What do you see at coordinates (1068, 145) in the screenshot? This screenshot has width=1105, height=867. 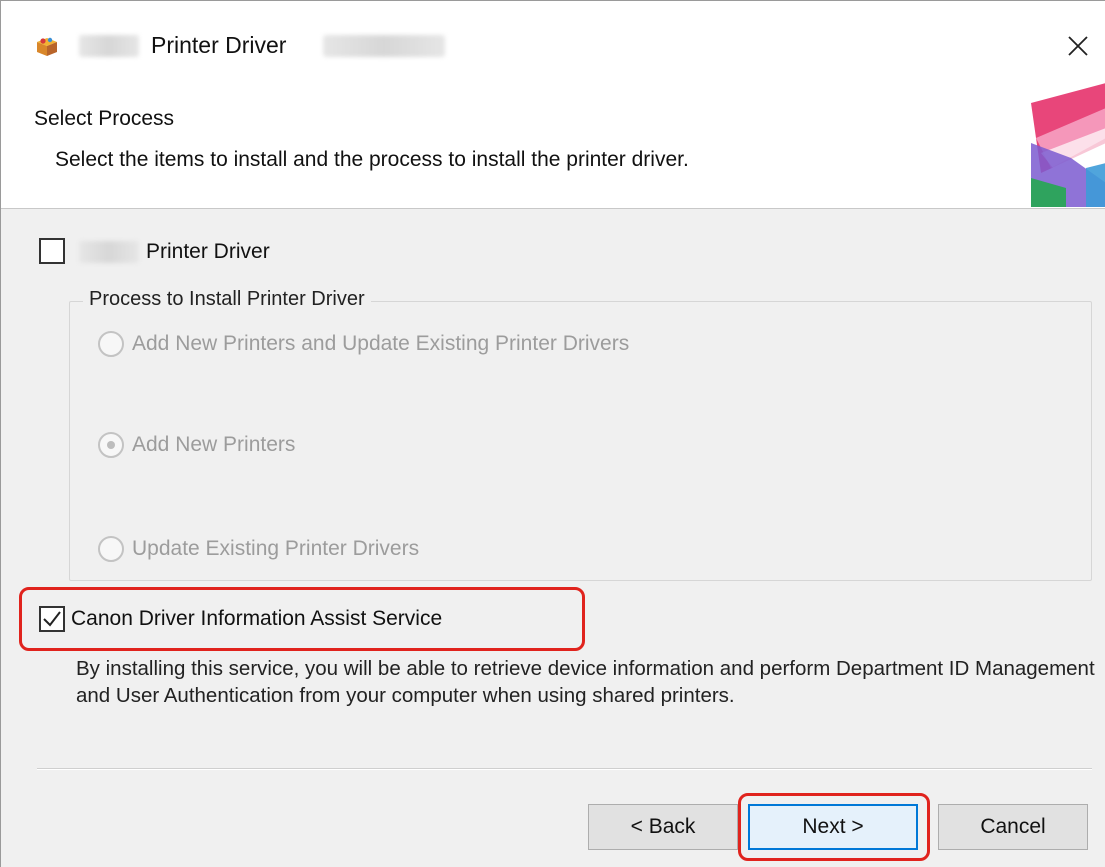 I see `decorative-ribbon-graphic` at bounding box center [1068, 145].